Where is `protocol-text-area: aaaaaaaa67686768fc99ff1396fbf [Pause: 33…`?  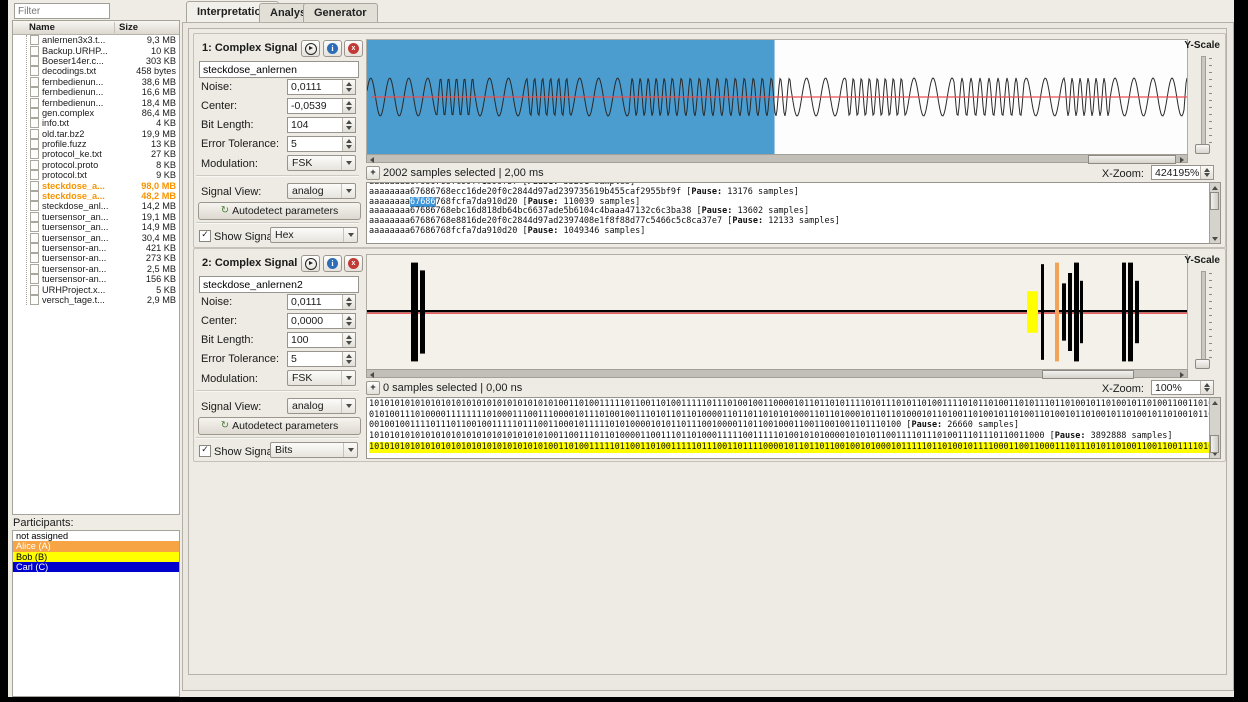 protocol-text-area: aaaaaaaa67686768fc99ff1396fbf [Pause: 33… is located at coordinates (793, 213).